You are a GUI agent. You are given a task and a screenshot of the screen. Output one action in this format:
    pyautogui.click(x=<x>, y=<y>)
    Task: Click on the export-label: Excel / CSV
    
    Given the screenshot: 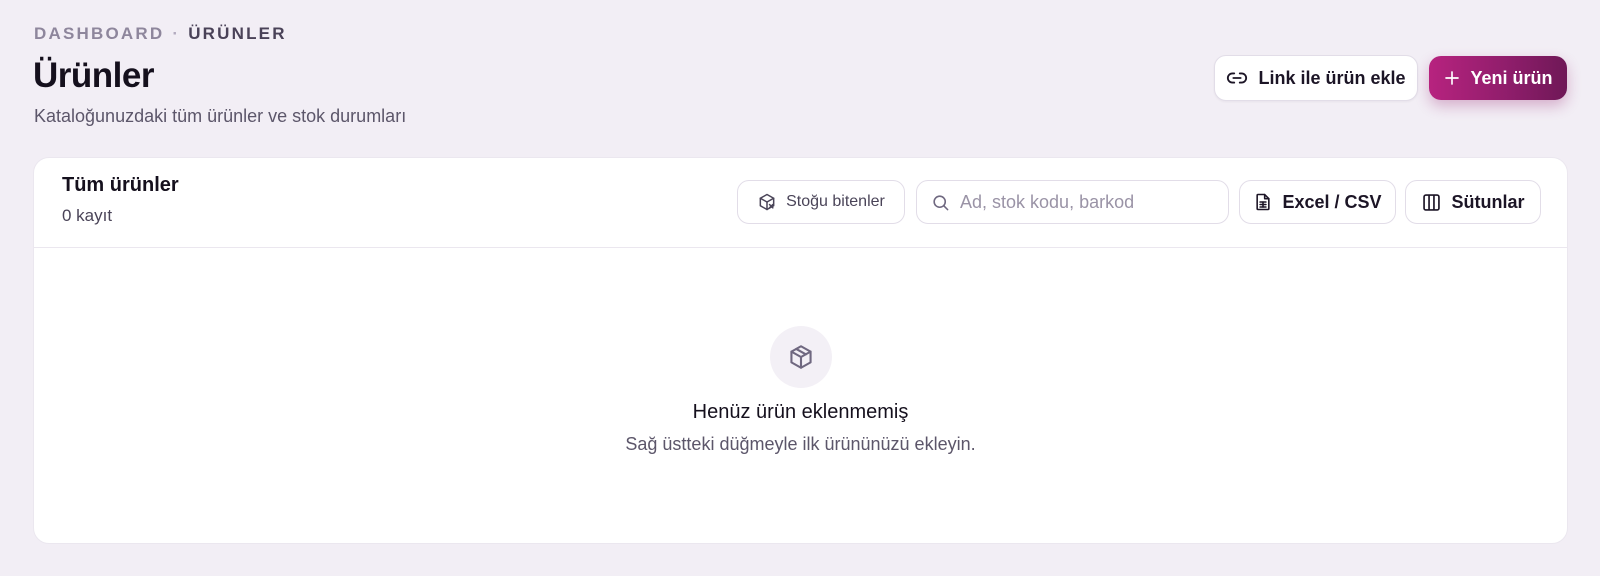 What is the action you would take?
    pyautogui.click(x=1332, y=201)
    